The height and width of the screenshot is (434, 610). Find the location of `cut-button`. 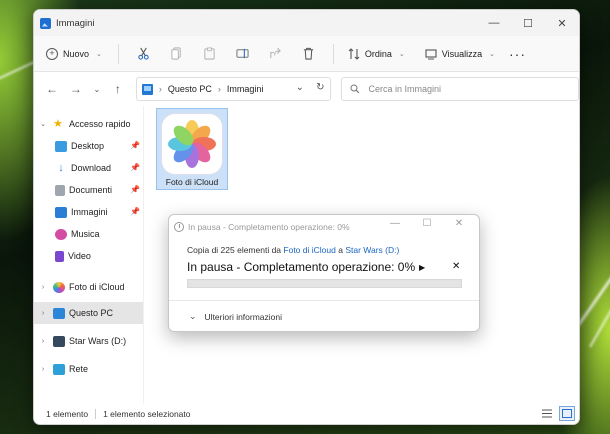

cut-button is located at coordinates (143, 54).